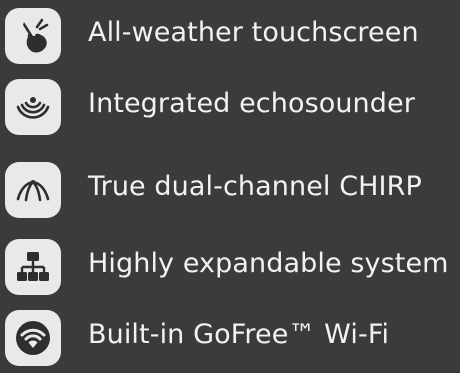 Image resolution: width=460 pixels, height=373 pixels. Describe the element at coordinates (33, 190) in the screenshot. I see `chirp-beams-icon` at that location.